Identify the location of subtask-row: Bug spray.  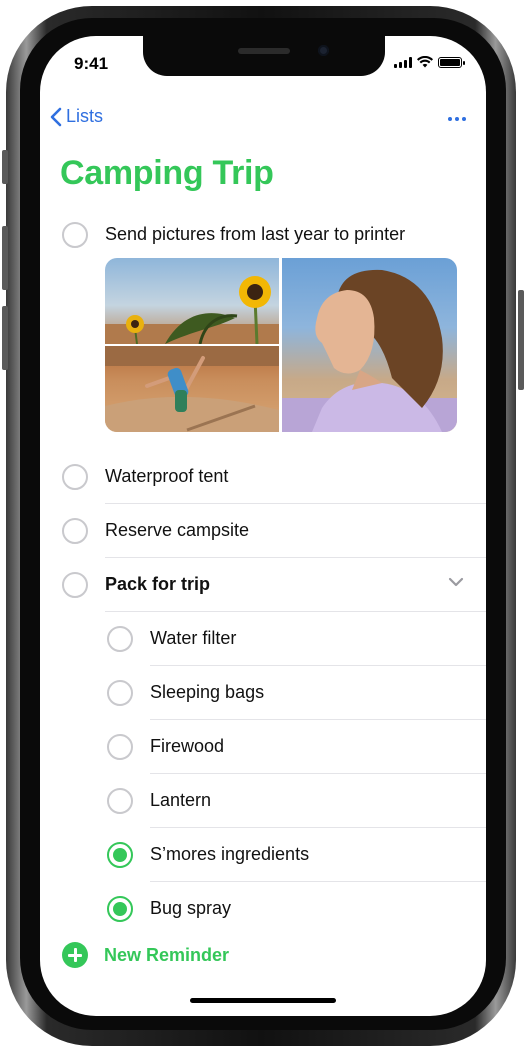
(263, 909).